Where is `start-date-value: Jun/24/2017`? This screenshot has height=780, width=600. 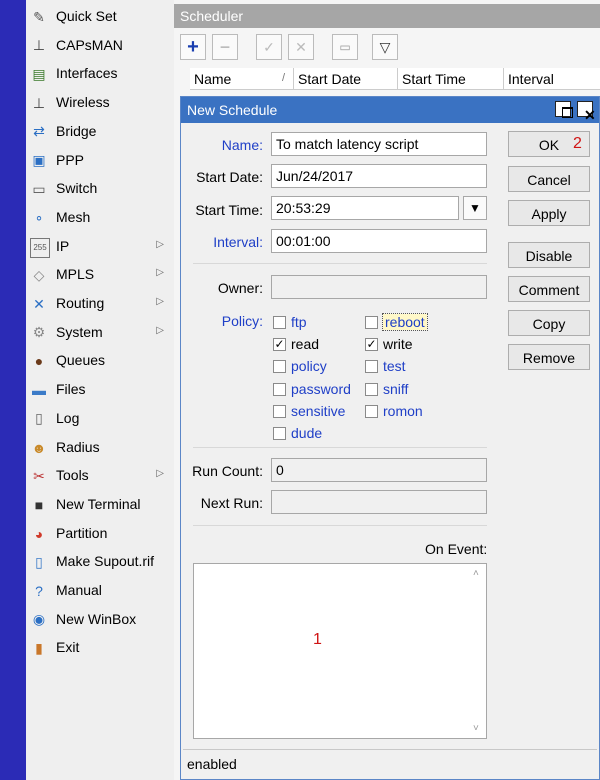
start-date-value: Jun/24/2017 is located at coordinates (315, 176).